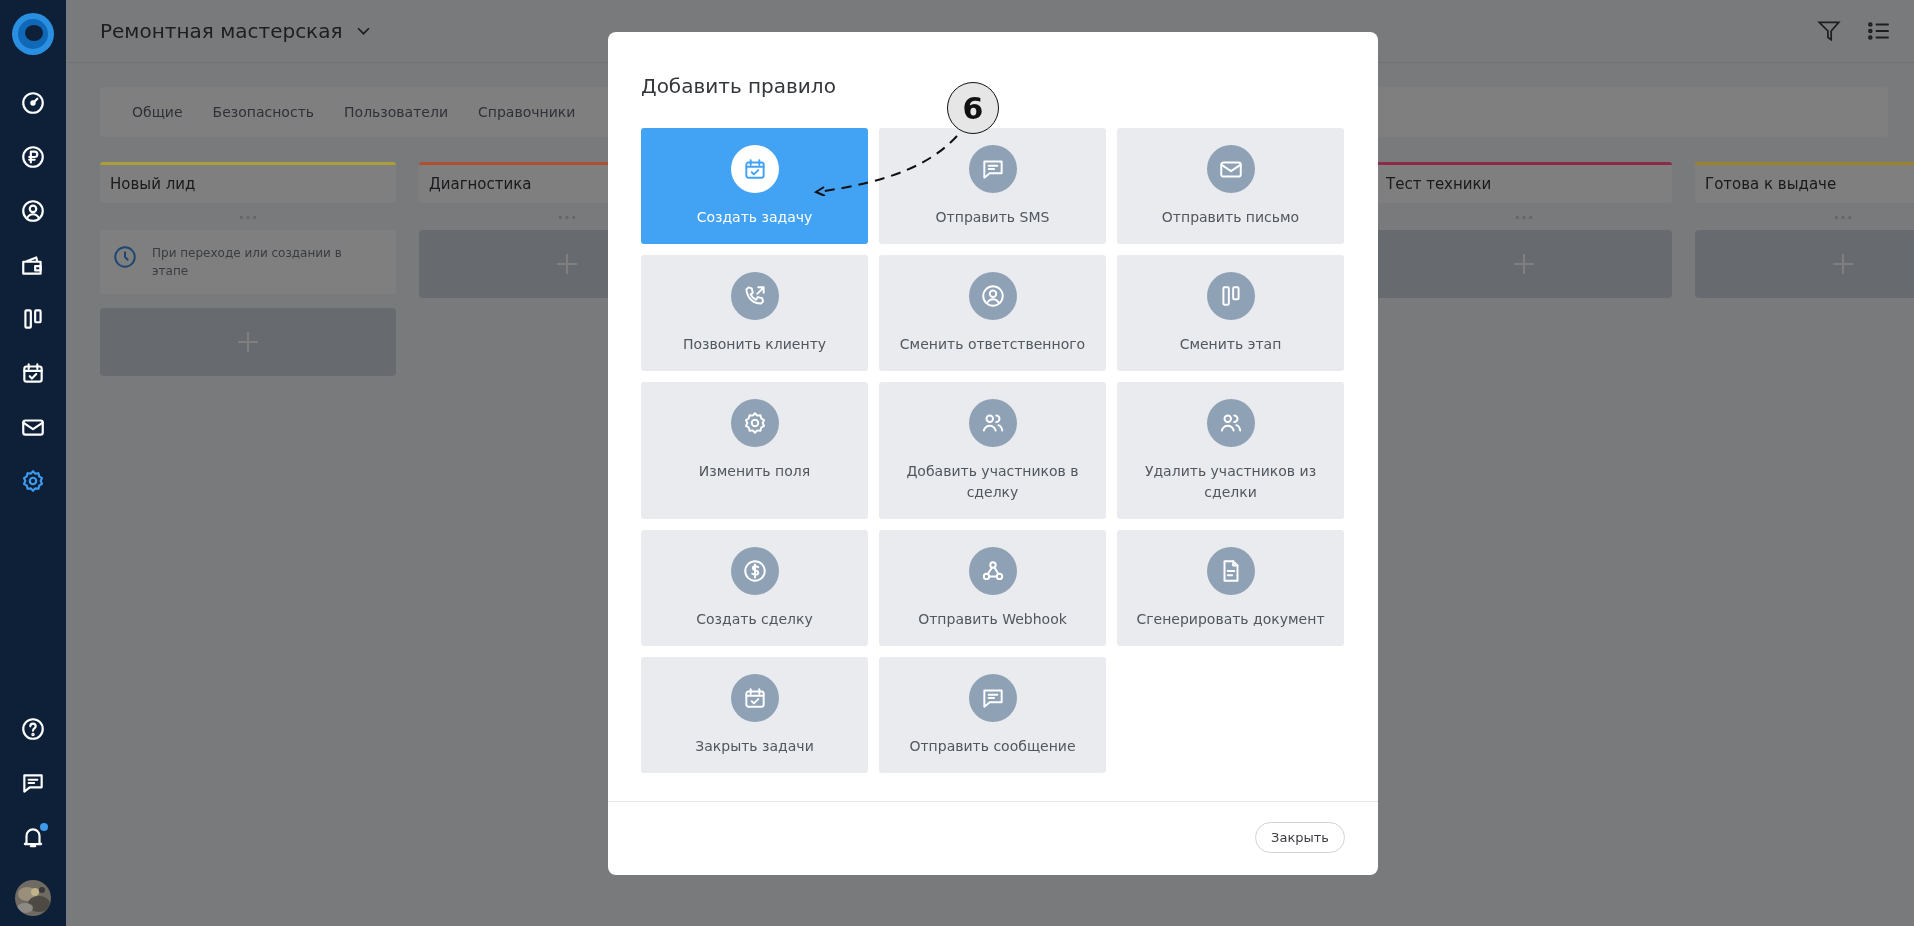 Image resolution: width=1914 pixels, height=926 pixels. I want to click on callout-marker: 6, so click(973, 108).